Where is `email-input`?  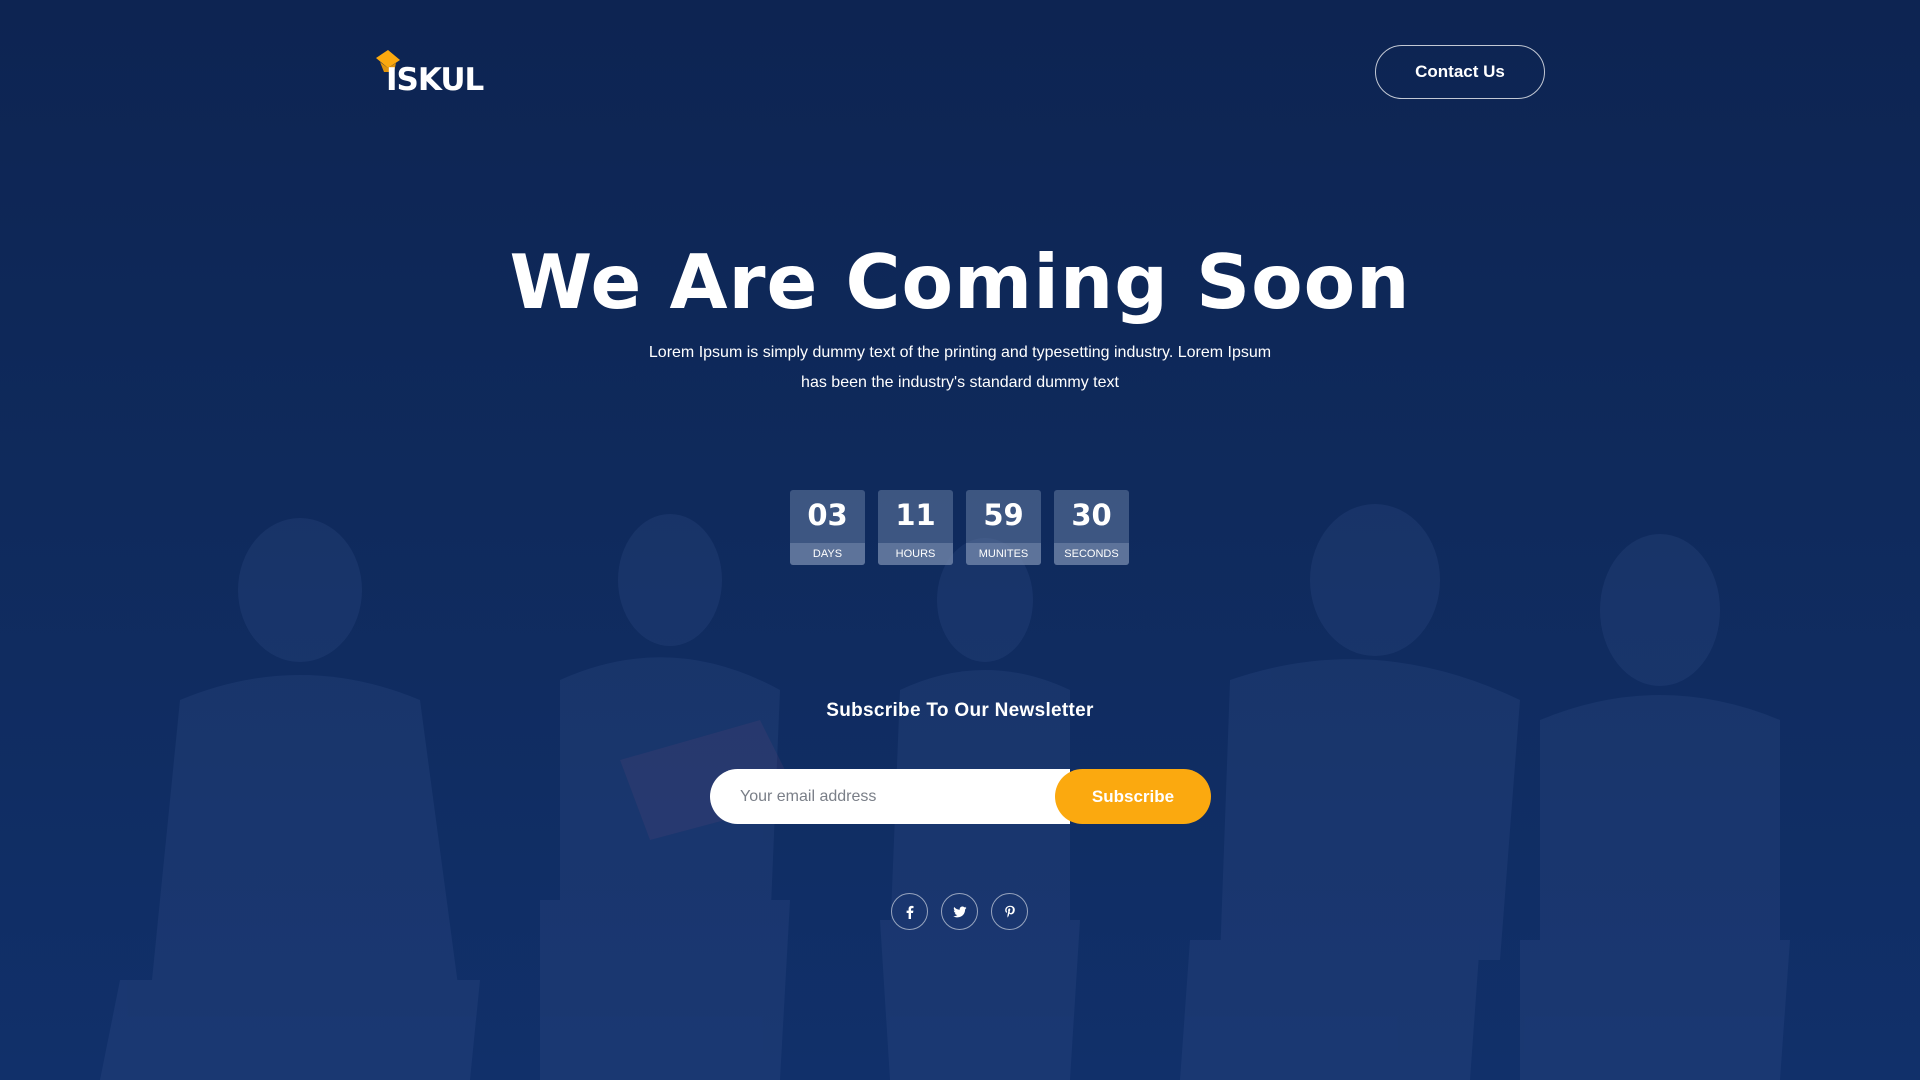 email-input is located at coordinates (890, 796).